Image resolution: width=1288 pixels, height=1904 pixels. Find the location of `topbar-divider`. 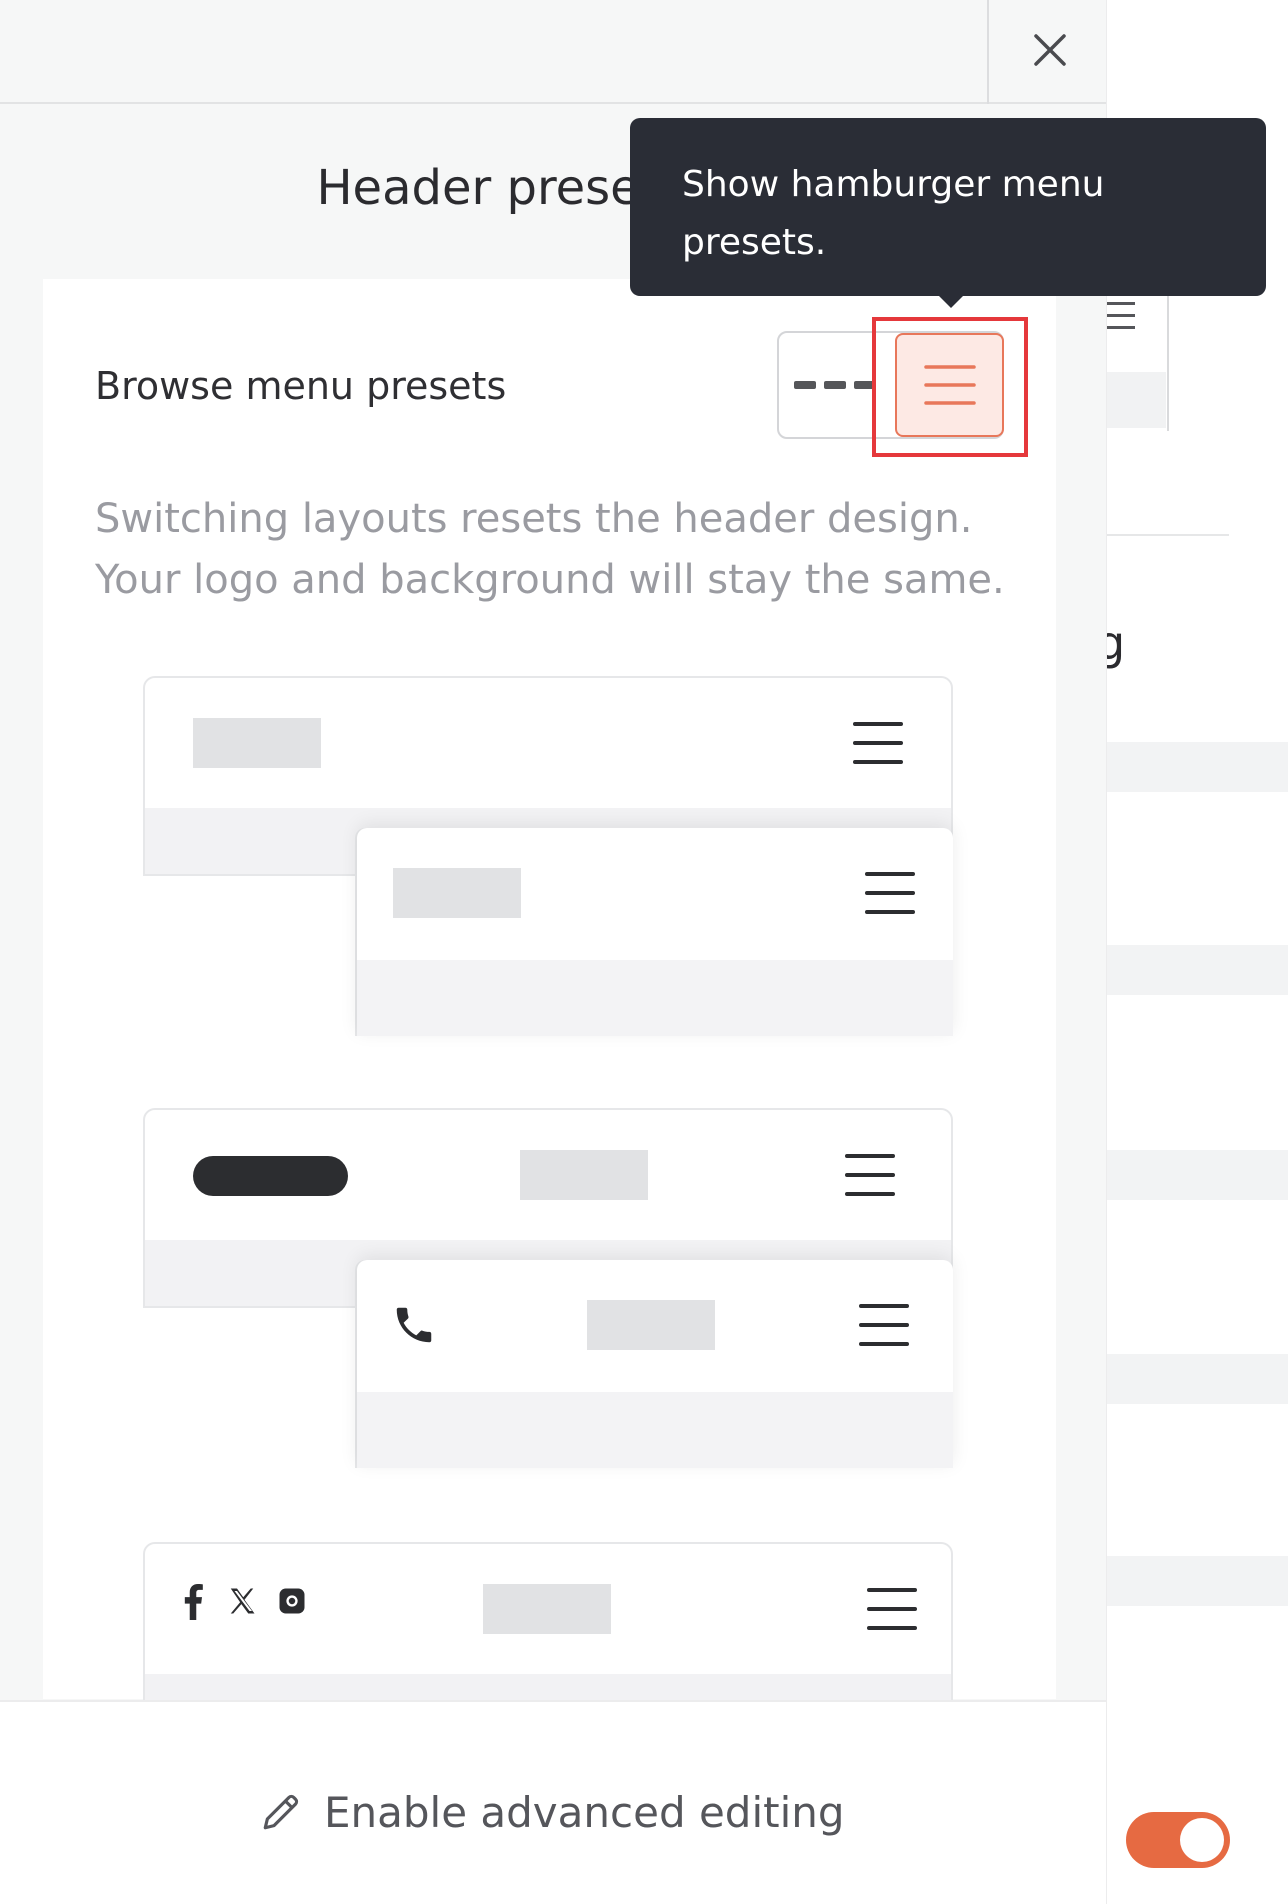

topbar-divider is located at coordinates (988, 52).